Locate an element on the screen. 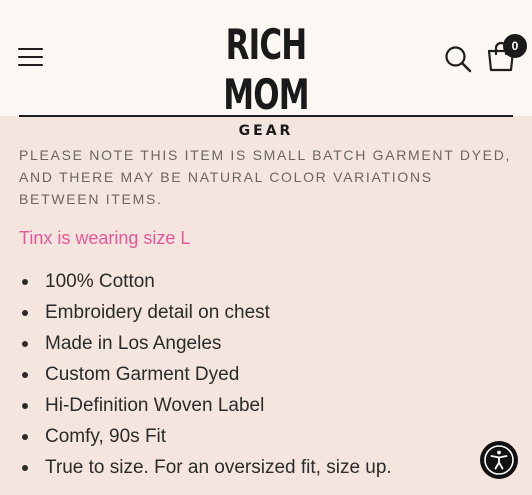 The width and height of the screenshot is (532, 495). list-item: 100% Cotton is located at coordinates (205, 281).